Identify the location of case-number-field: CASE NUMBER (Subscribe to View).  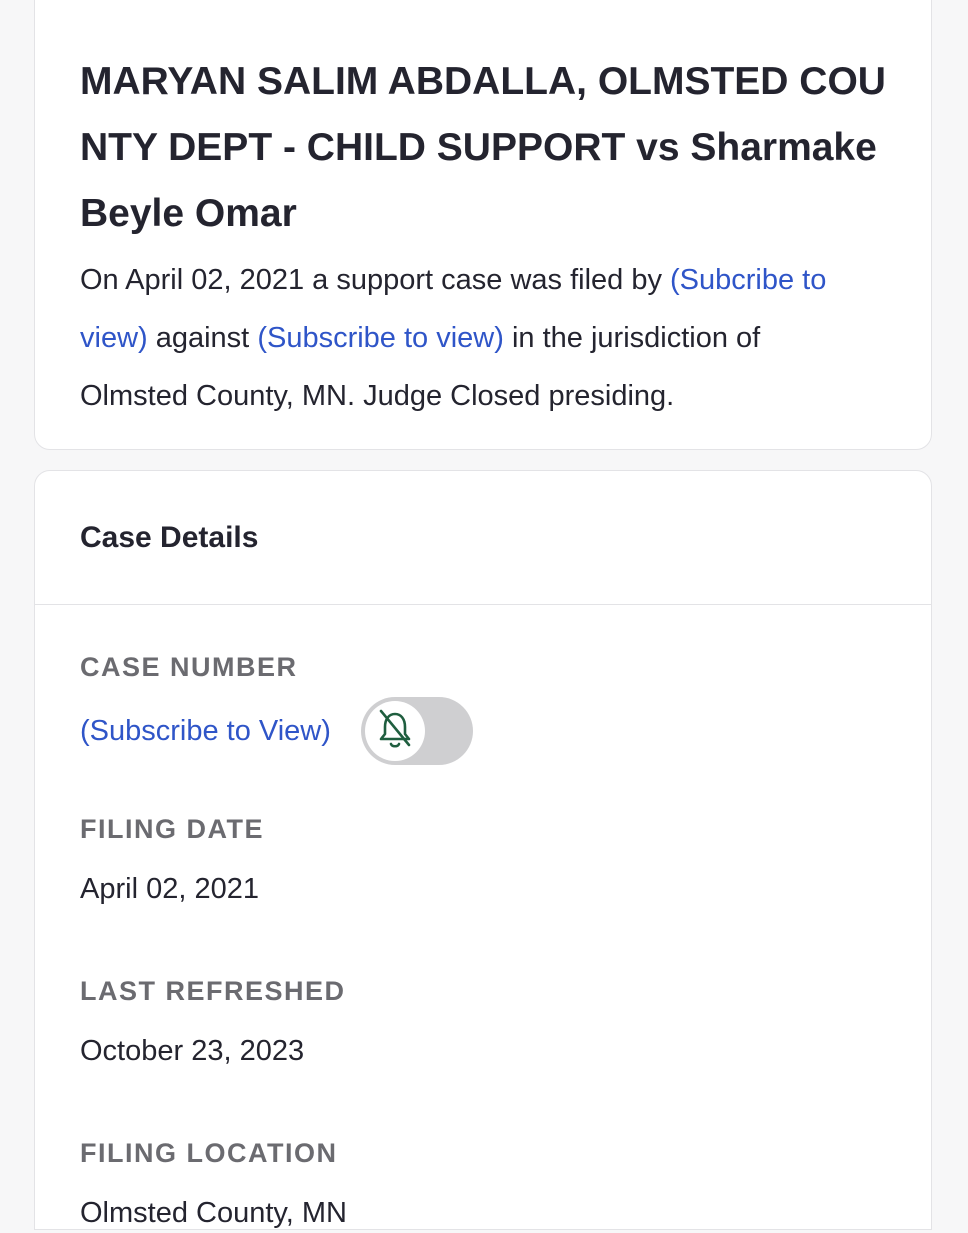
(483, 707).